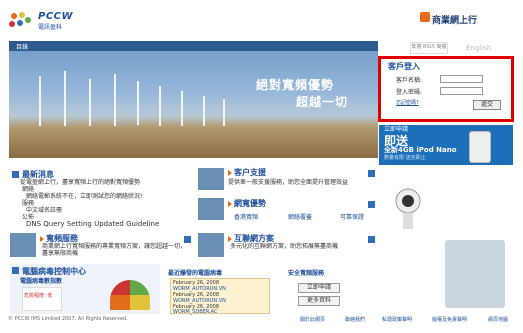 This screenshot has width=523, height=333. Describe the element at coordinates (425, 17) in the screenshot. I see `biz-icon` at that location.